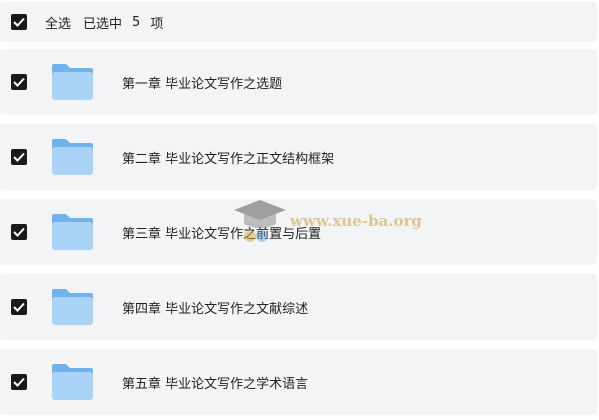 The image size is (599, 420). I want to click on select-all-bar: 全选 已选中 5 项, so click(298, 22).